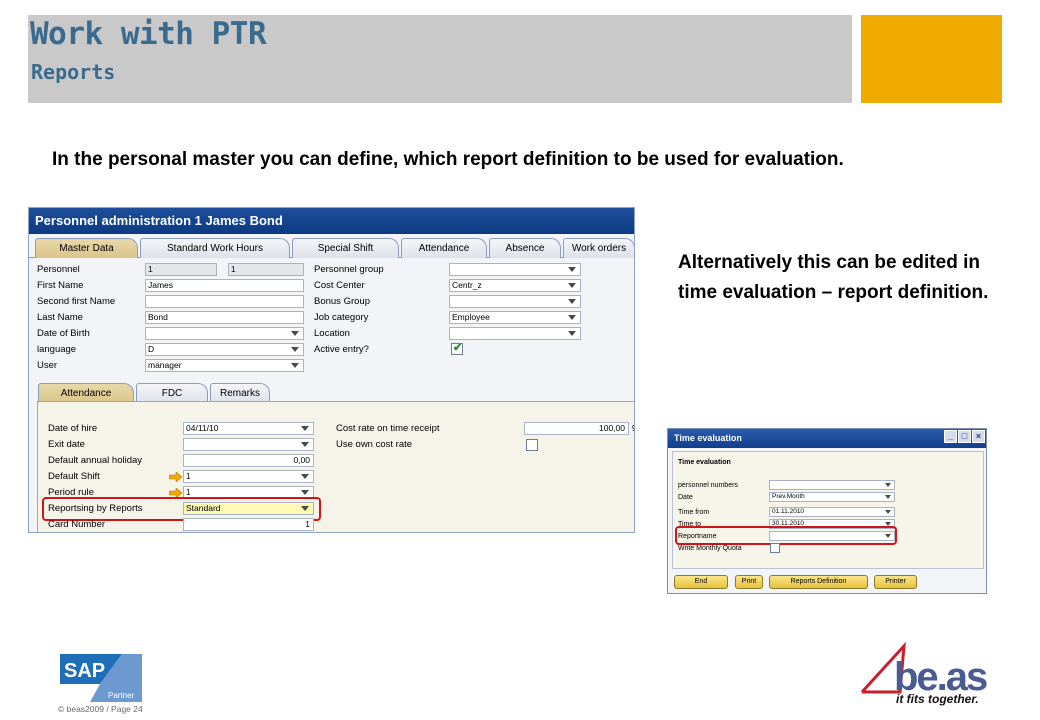 The height and width of the screenshot is (720, 1040). Describe the element at coordinates (66, 444) in the screenshot. I see `exit-date-label: Exit date` at that location.